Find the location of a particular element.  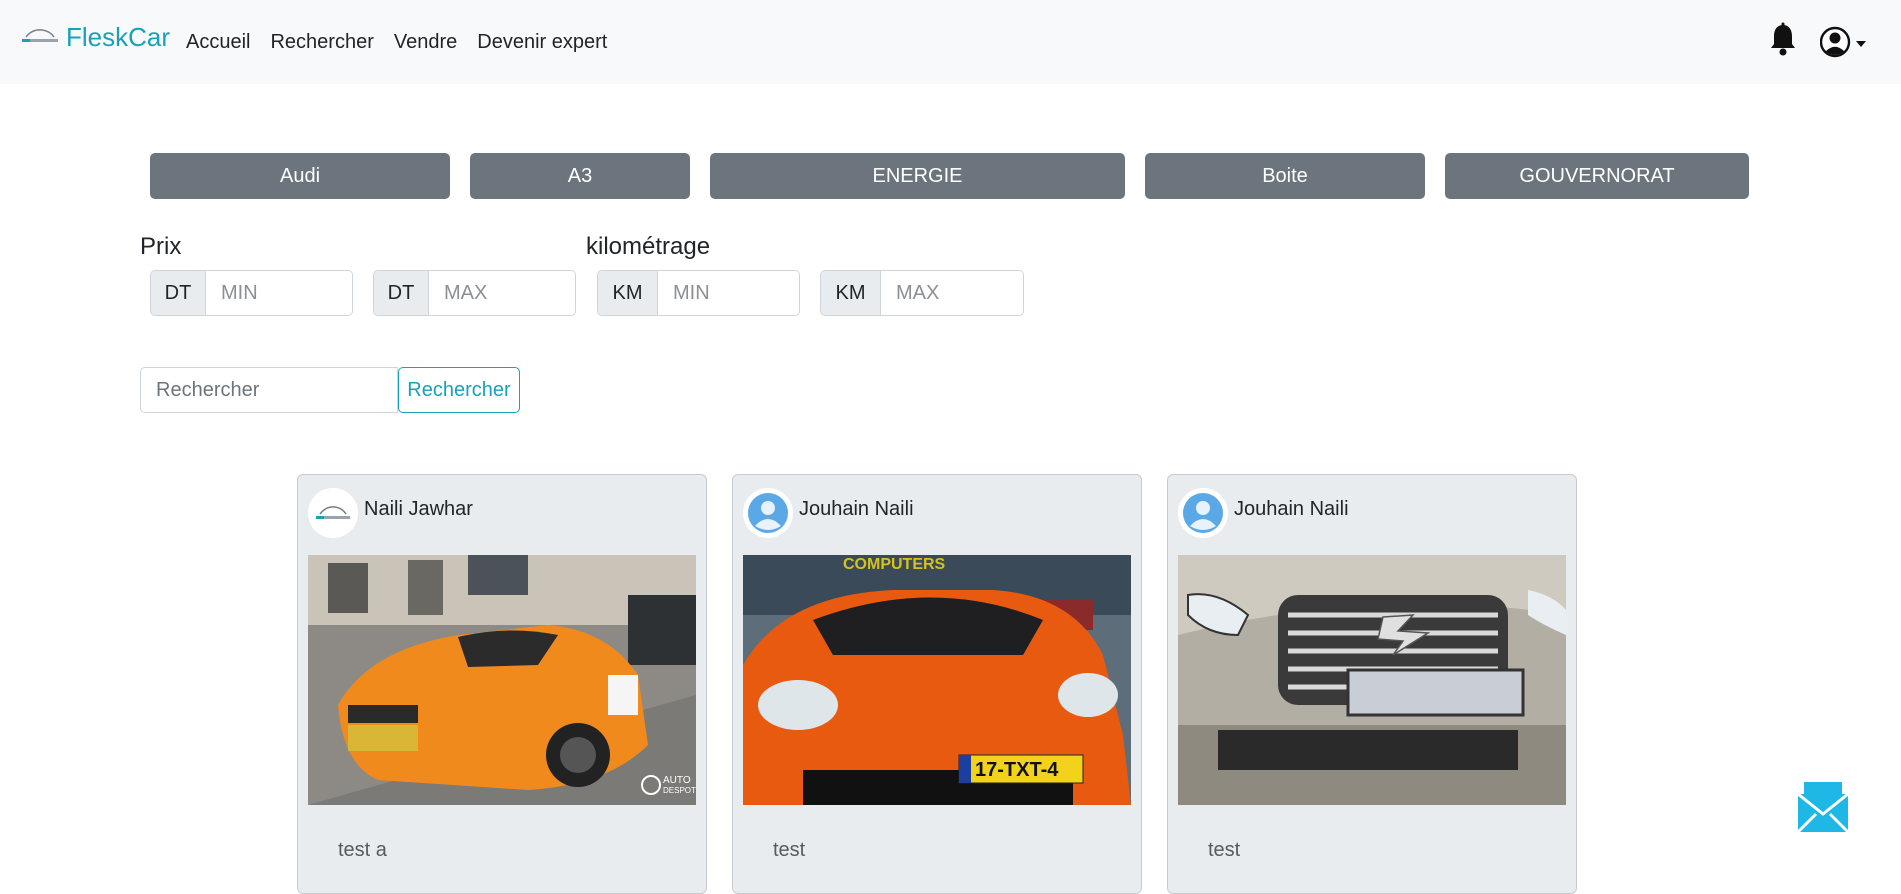

search-button: Rechercher is located at coordinates (459, 390).